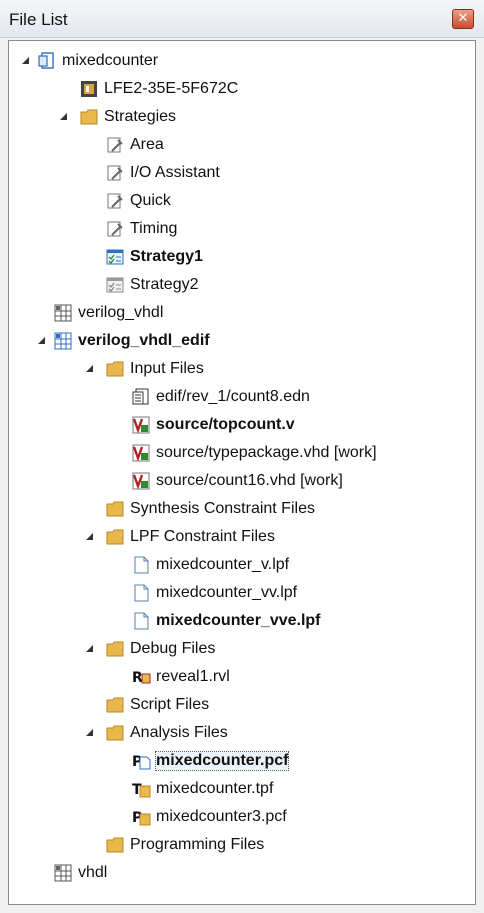 This screenshot has height=913, width=484. I want to click on close-icon: ✕, so click(463, 18).